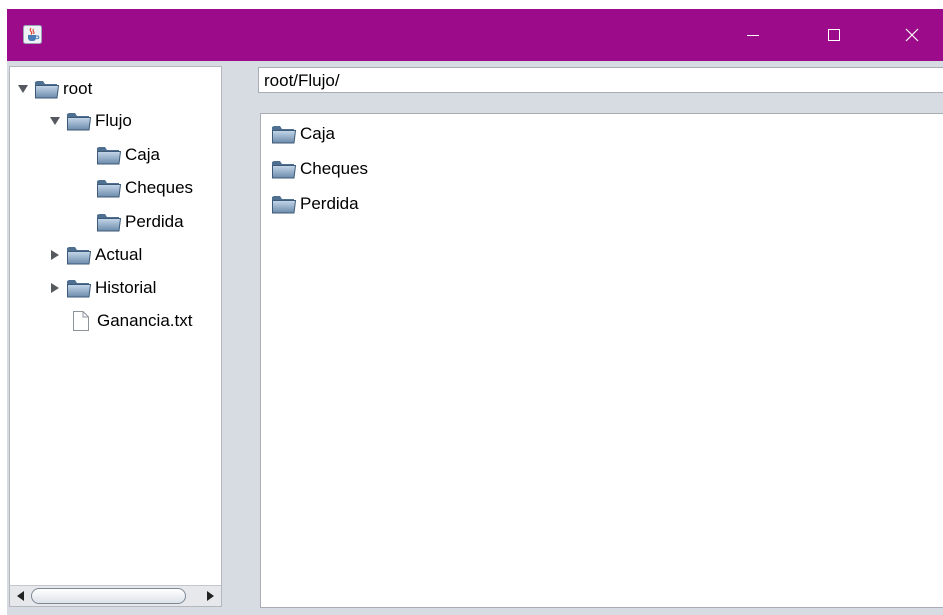 The height and width of the screenshot is (615, 943). I want to click on tree-node-label: Flujo, so click(113, 120).